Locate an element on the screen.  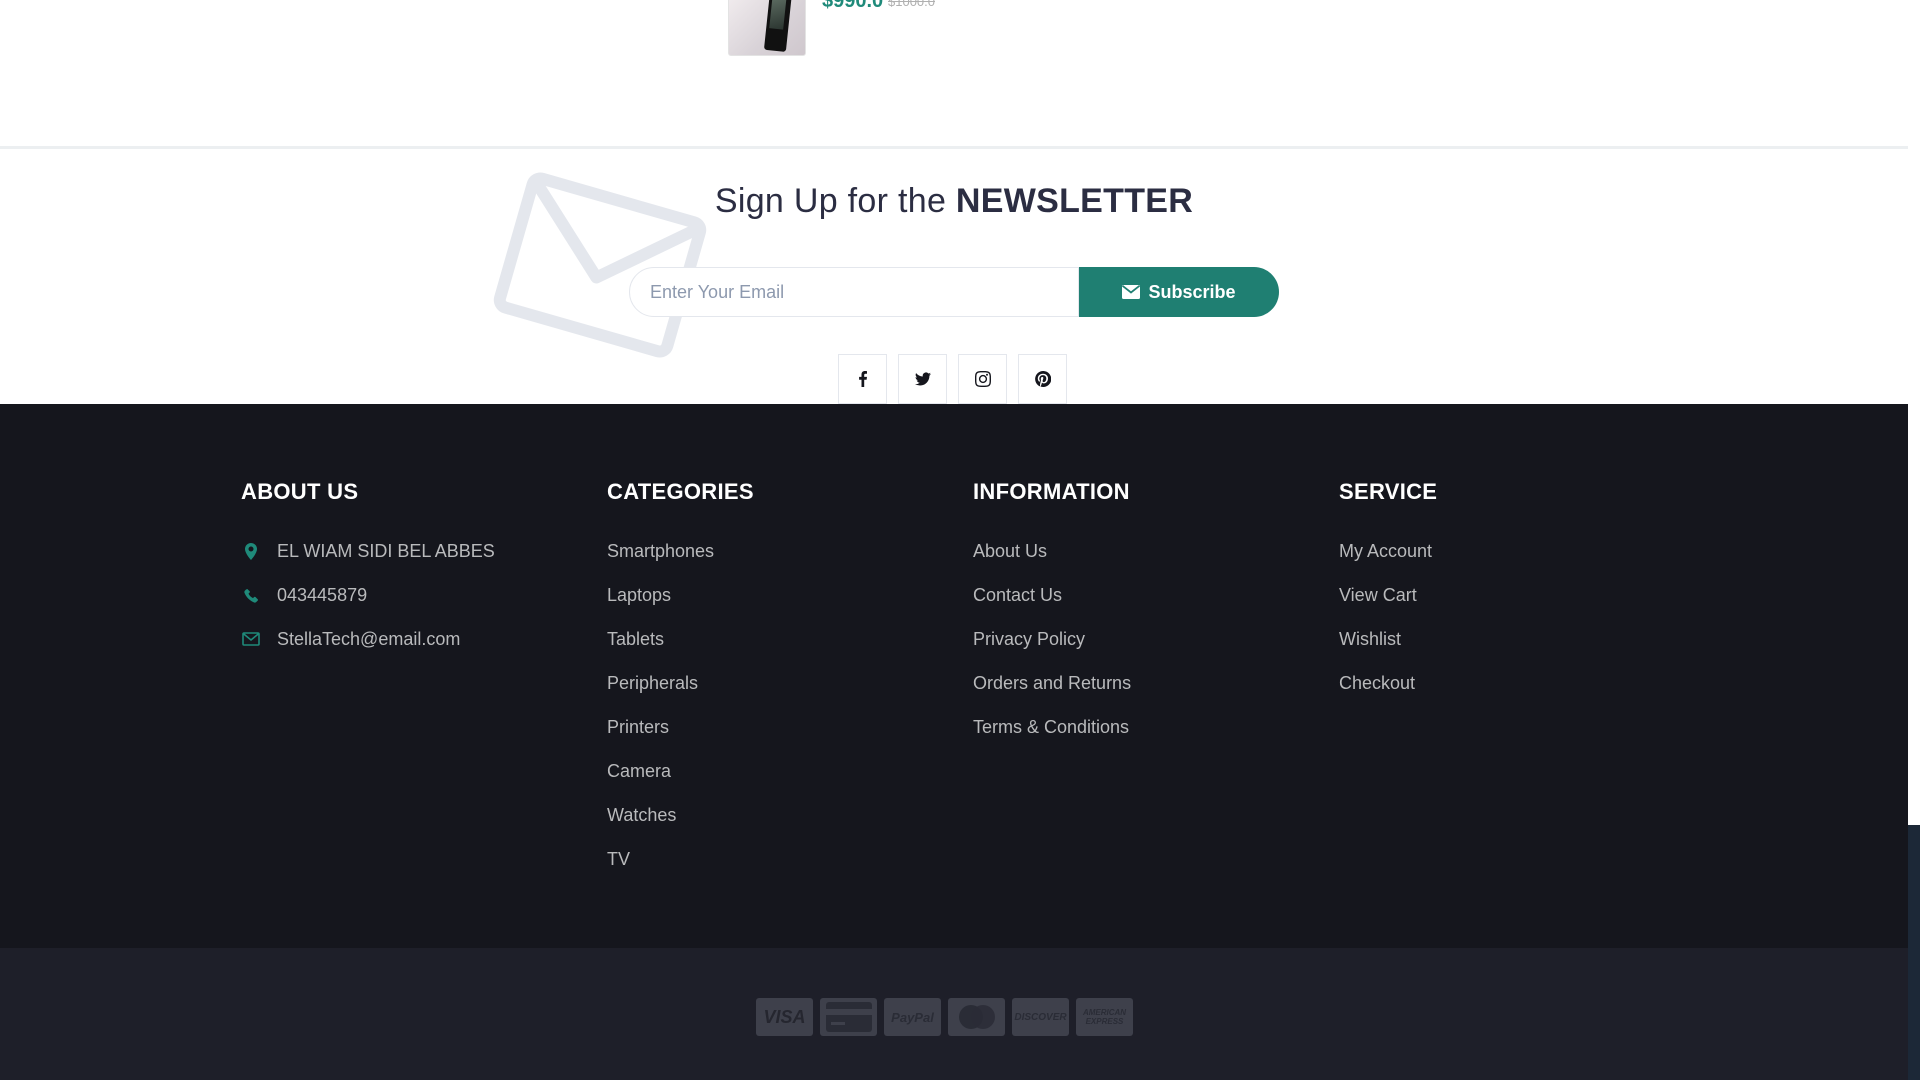
footer-link-service: Wishlist is located at coordinates (1388, 639).